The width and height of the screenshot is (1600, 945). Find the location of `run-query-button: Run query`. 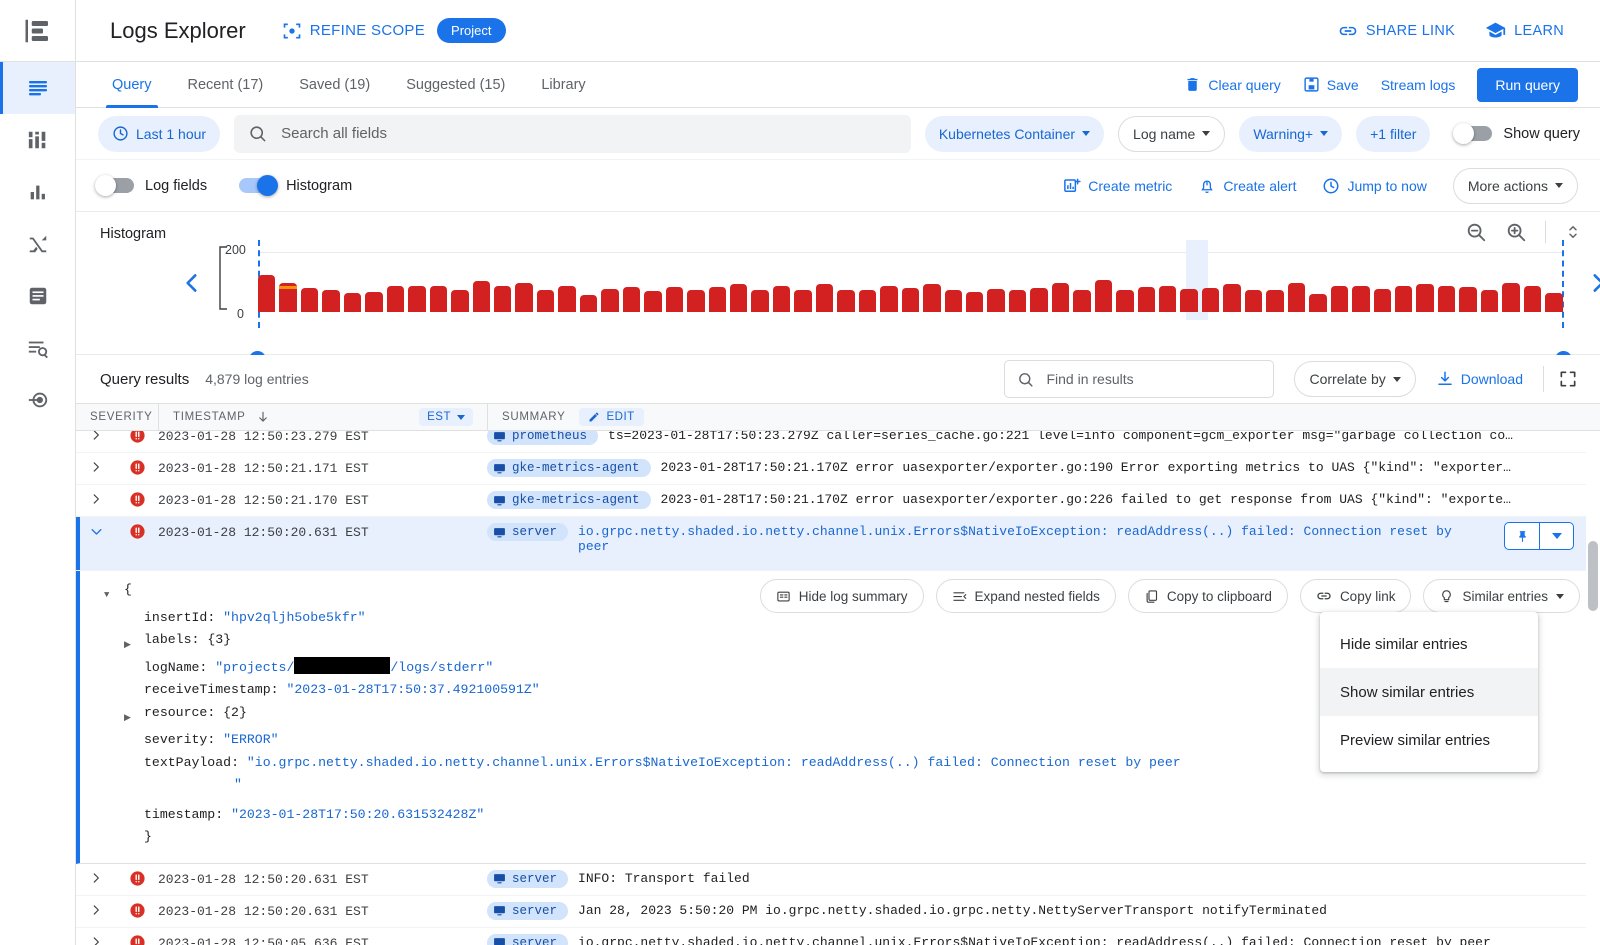

run-query-button: Run query is located at coordinates (1527, 84).